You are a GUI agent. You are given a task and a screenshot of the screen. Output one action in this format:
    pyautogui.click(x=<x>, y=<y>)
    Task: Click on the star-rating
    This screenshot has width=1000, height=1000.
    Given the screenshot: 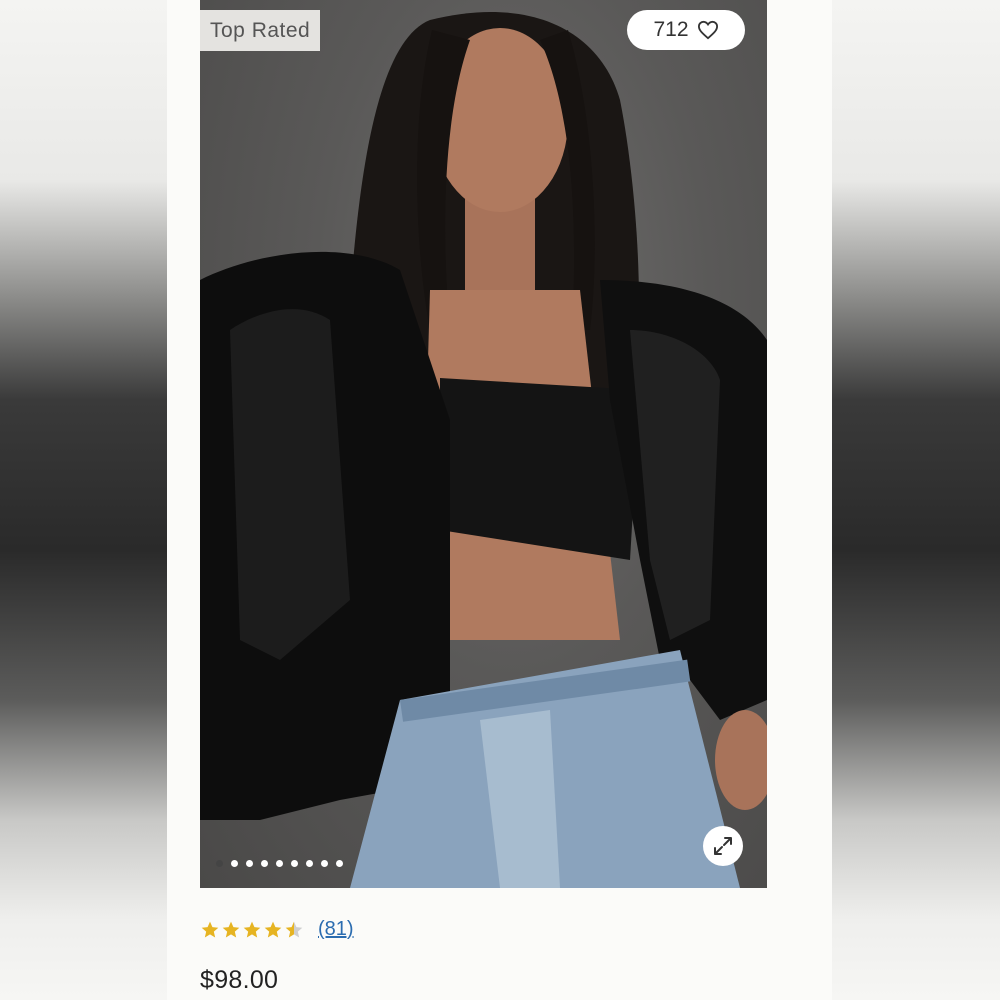 What is the action you would take?
    pyautogui.click(x=252, y=930)
    